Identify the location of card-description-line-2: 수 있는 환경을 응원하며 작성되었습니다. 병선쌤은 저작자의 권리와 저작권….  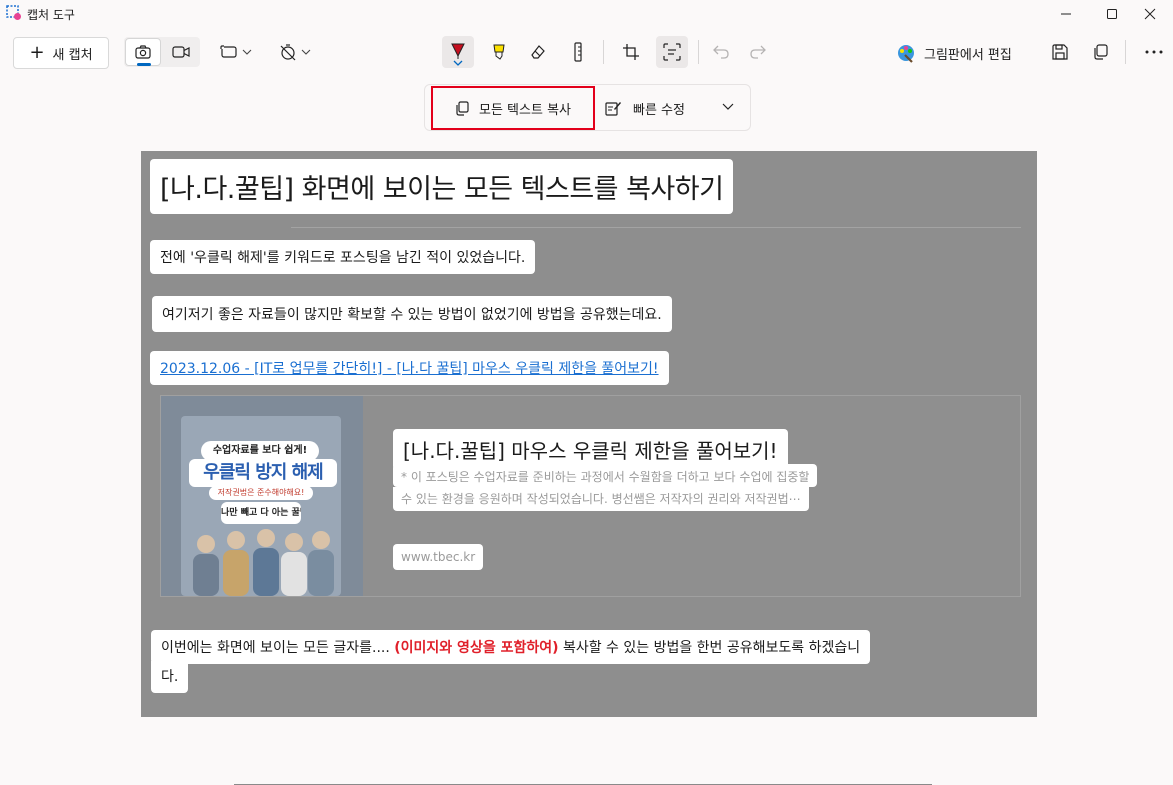
(601, 499).